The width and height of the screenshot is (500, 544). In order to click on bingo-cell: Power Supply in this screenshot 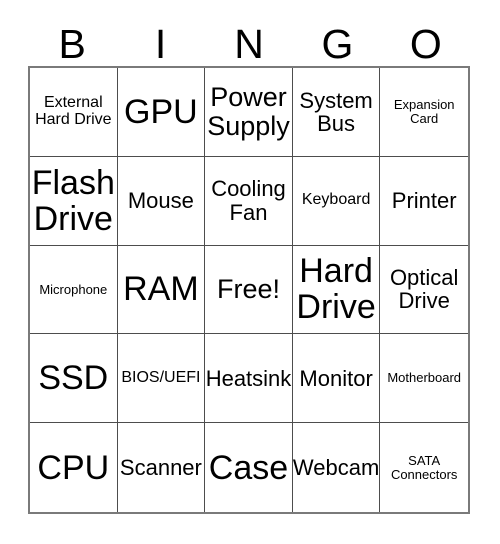, I will do `click(249, 112)`.